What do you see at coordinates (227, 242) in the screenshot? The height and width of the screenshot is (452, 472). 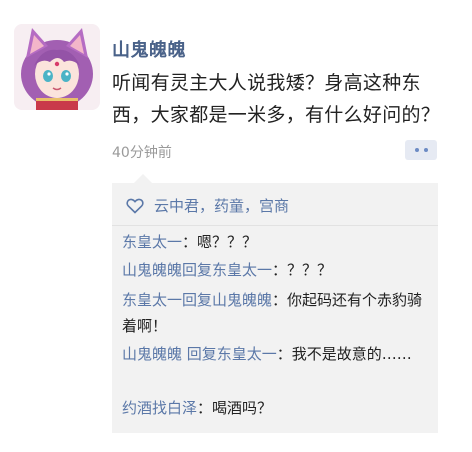 I see `reply-text: 嗯？？？` at bounding box center [227, 242].